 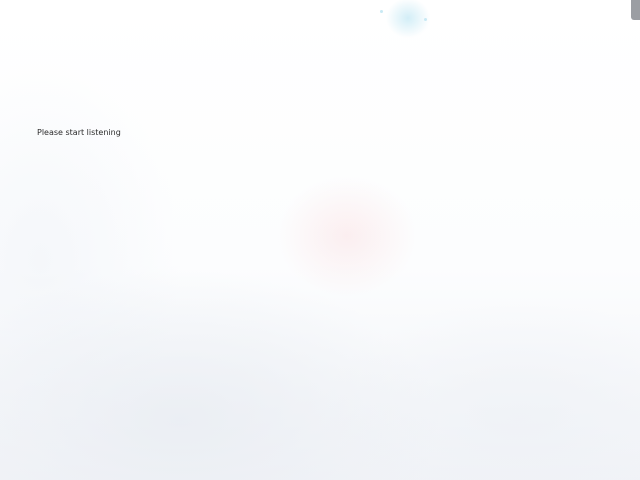 What do you see at coordinates (79, 132) in the screenshot?
I see `listening-prompt: Please start listening` at bounding box center [79, 132].